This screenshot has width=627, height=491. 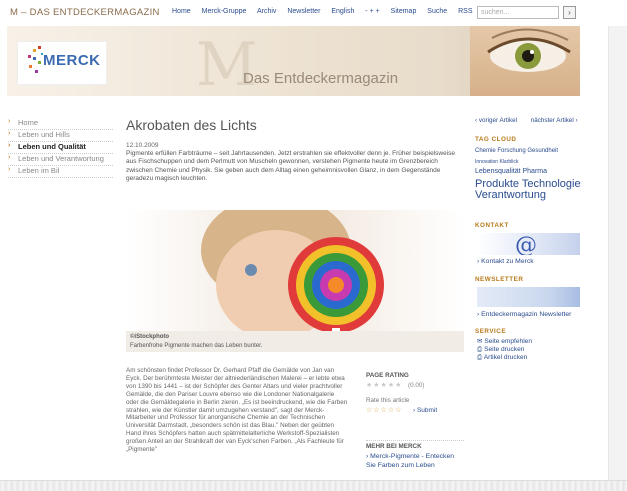 I want to click on topnav-font-size: - + +, so click(x=372, y=11).